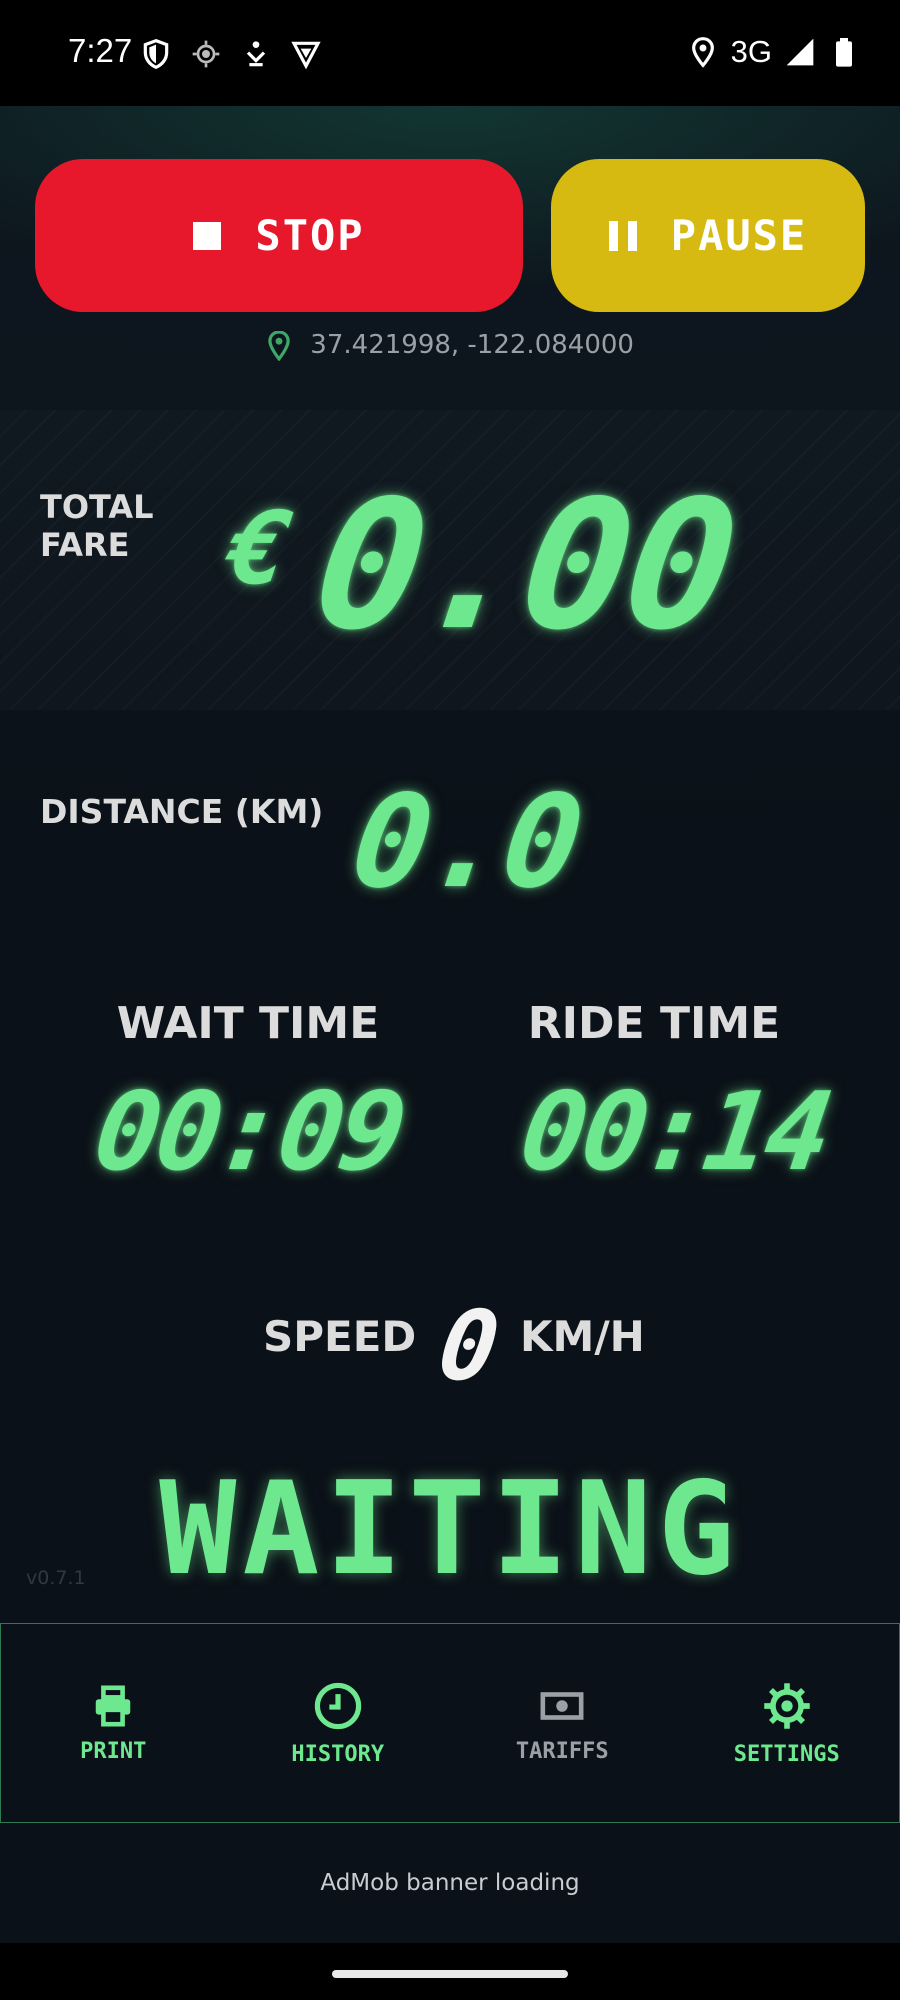  What do you see at coordinates (338, 1754) in the screenshot?
I see `nav-history-label: HISTORY` at bounding box center [338, 1754].